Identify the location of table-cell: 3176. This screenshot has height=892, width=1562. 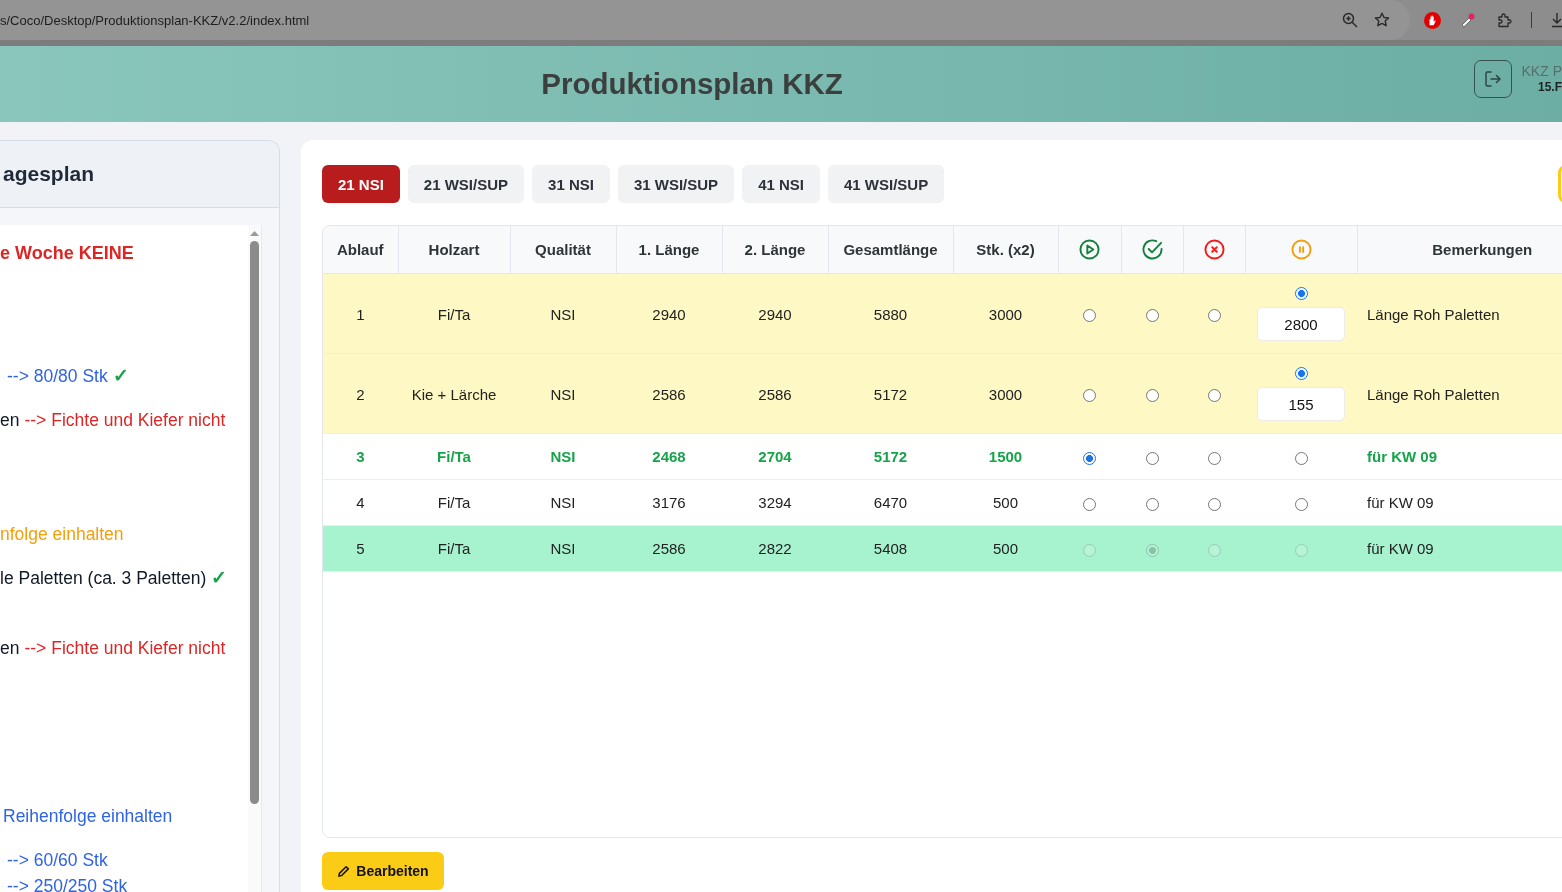
(669, 502).